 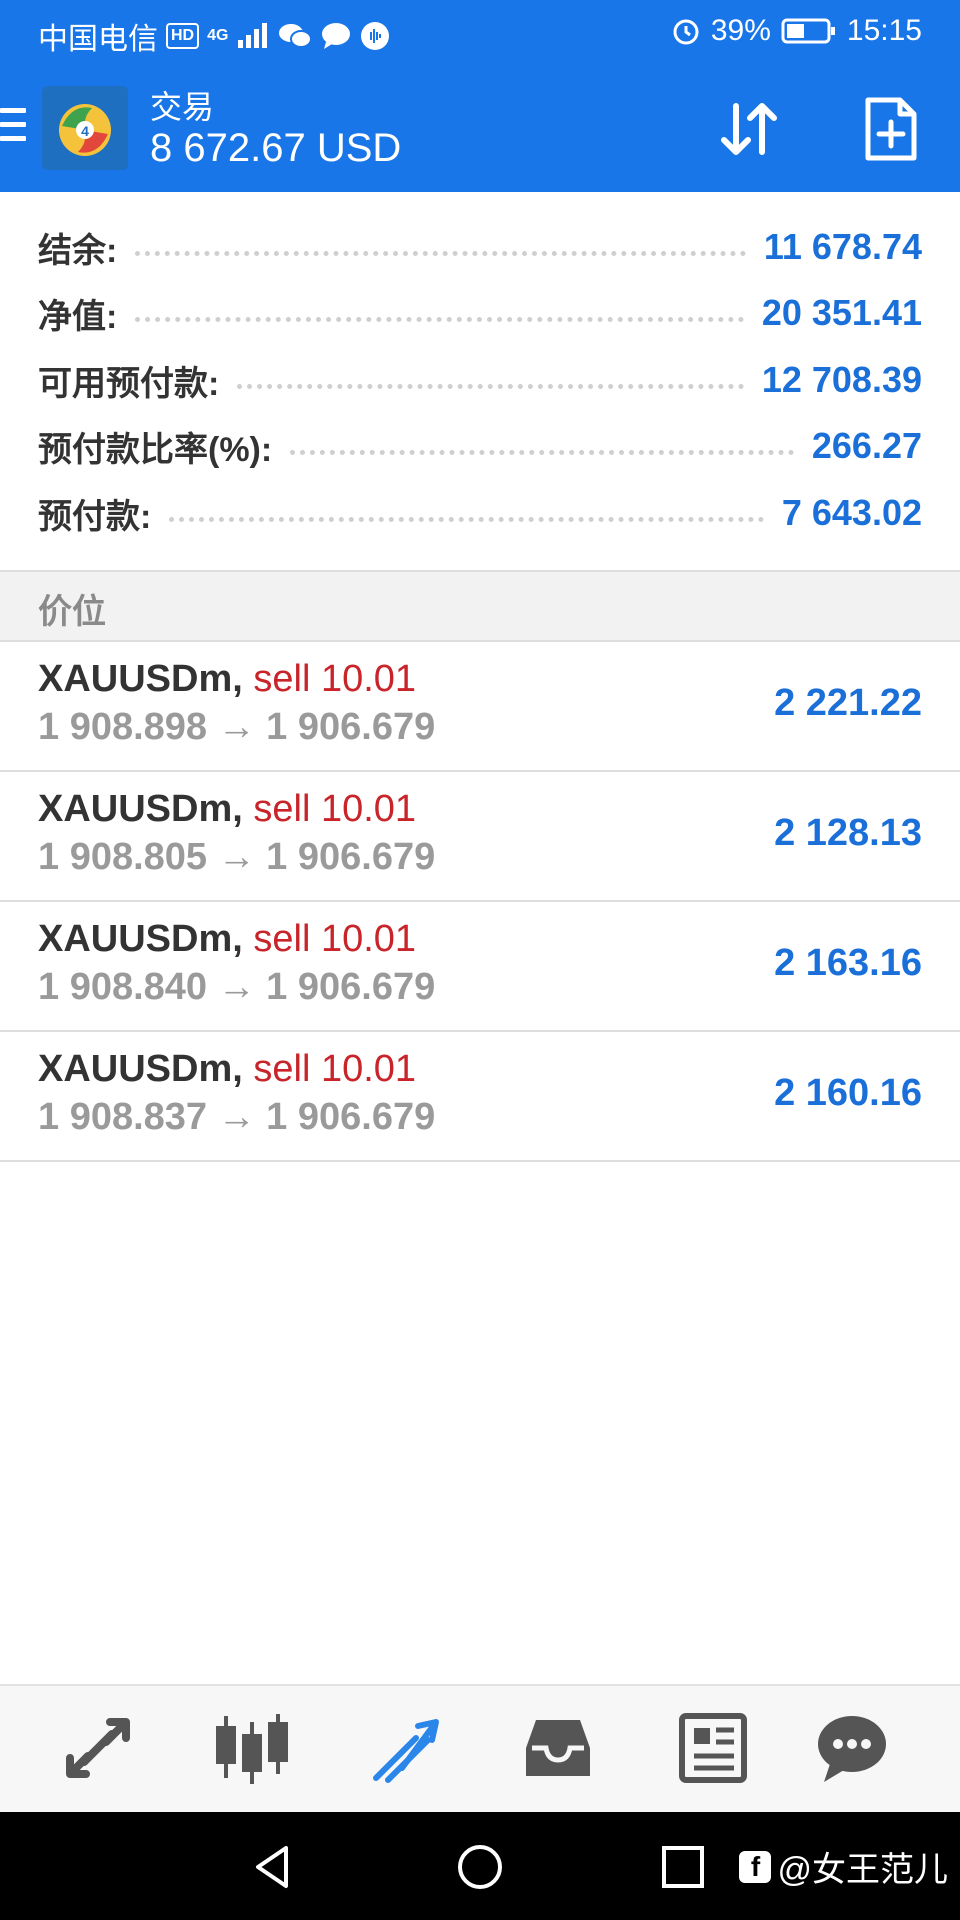 I want to click on summary-row-equity: 净值: 20 351.41, so click(x=480, y=313).